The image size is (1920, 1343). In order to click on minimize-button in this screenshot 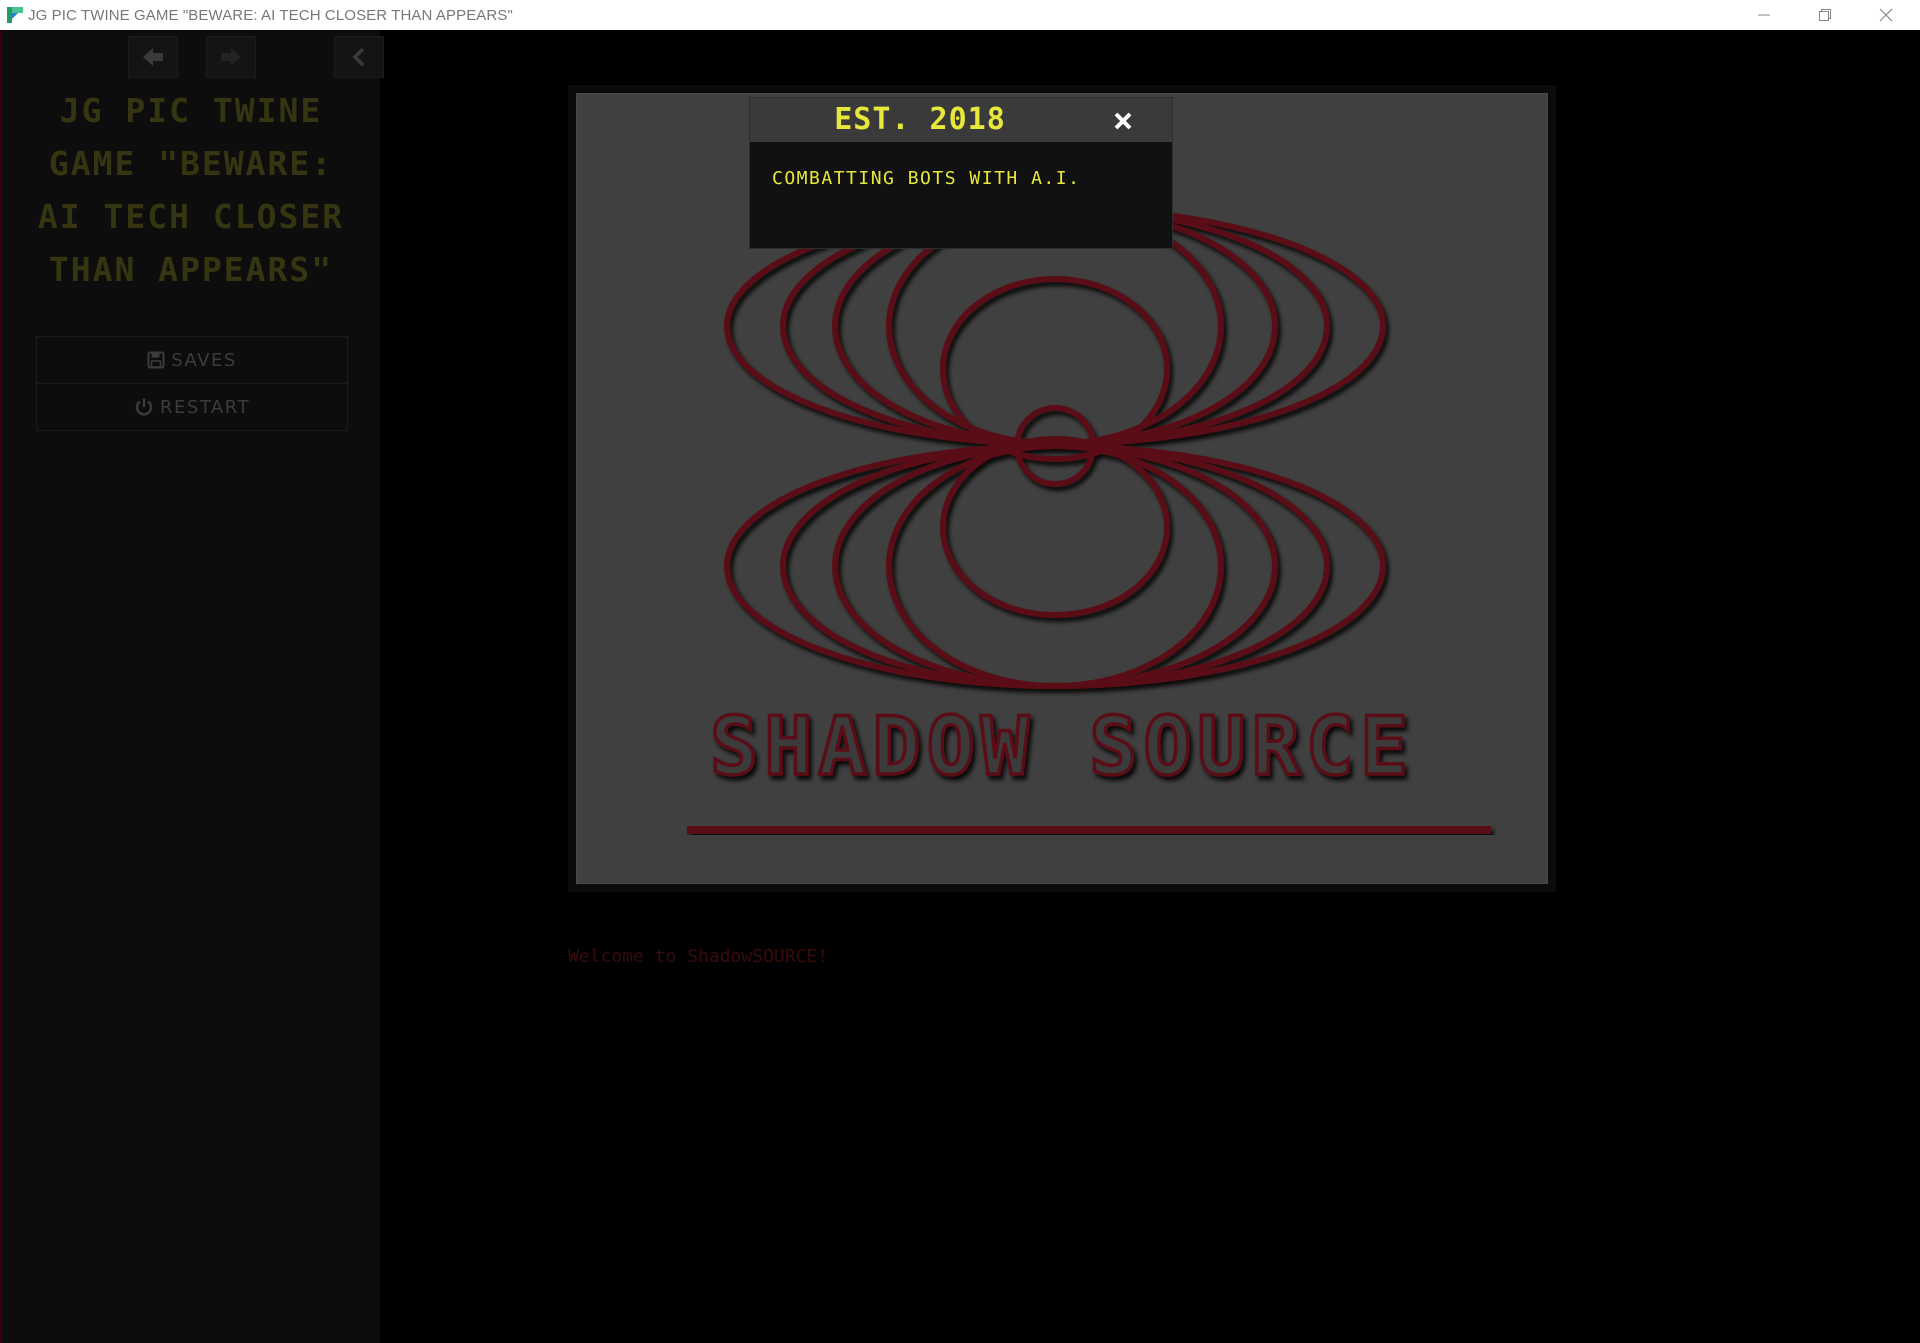, I will do `click(1764, 15)`.